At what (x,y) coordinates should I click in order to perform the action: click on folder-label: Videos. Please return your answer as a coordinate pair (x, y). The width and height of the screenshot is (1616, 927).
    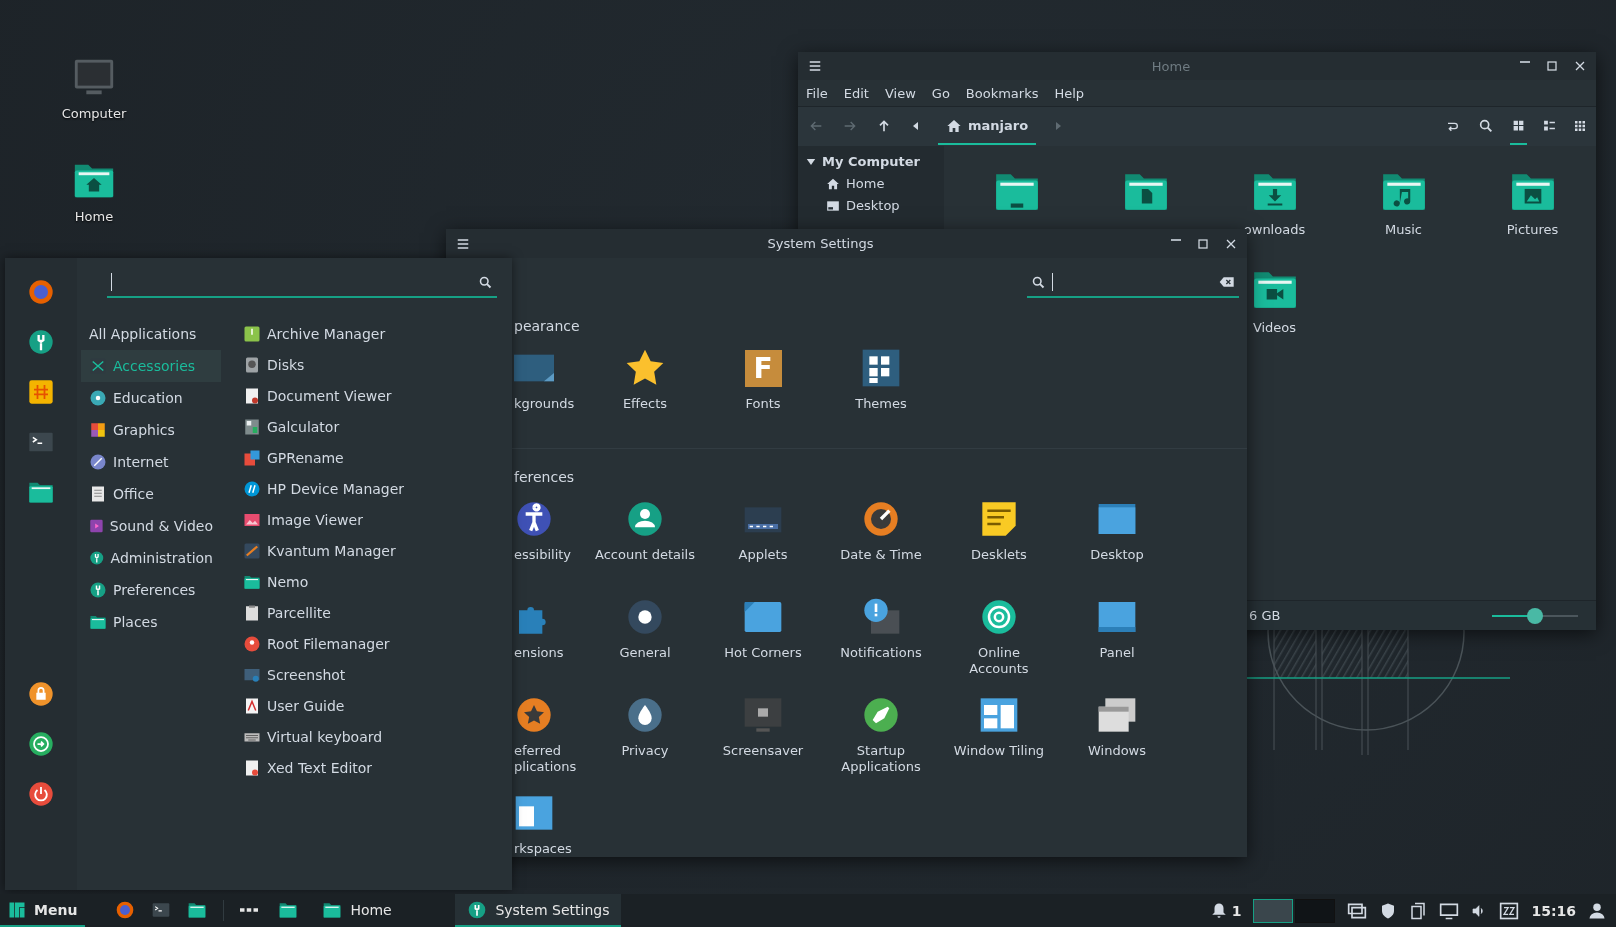
    Looking at the image, I should click on (1274, 327).